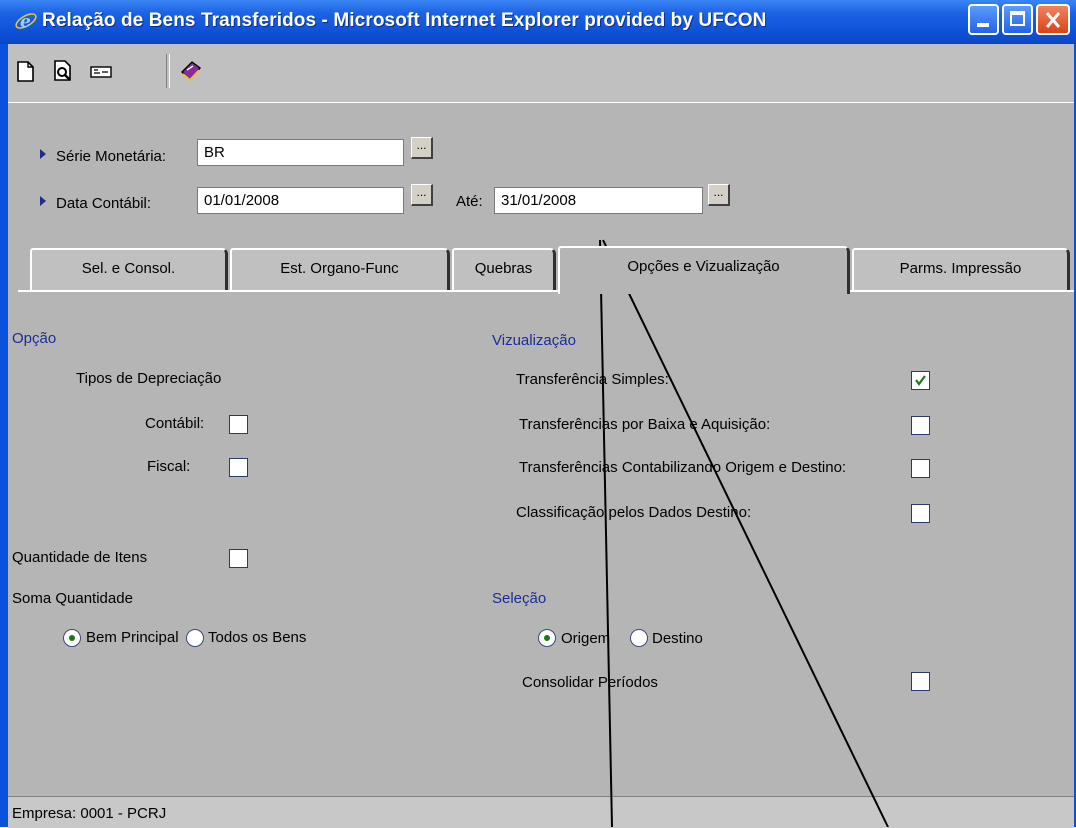  What do you see at coordinates (191, 71) in the screenshot?
I see `help-book-icon` at bounding box center [191, 71].